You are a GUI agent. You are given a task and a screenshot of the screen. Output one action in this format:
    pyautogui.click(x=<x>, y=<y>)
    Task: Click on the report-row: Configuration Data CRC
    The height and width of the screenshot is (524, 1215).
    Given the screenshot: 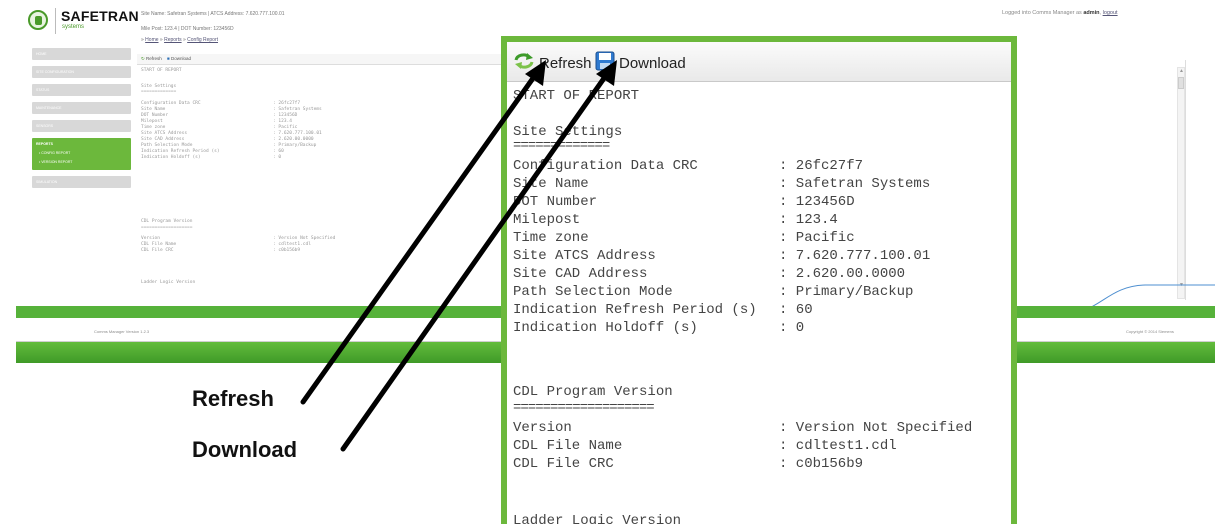 What is the action you would take?
    pyautogui.click(x=171, y=103)
    